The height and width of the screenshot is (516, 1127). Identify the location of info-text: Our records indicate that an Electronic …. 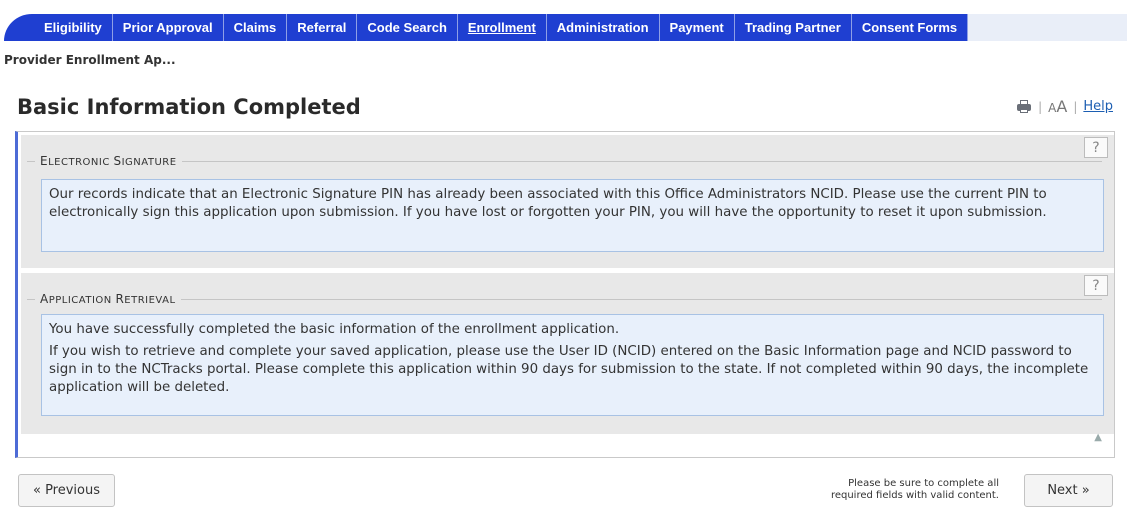
(548, 203).